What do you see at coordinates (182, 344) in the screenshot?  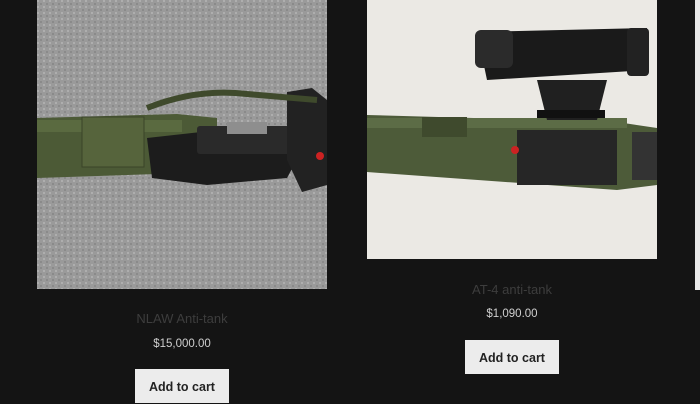 I see `product-price: $15,000.00` at bounding box center [182, 344].